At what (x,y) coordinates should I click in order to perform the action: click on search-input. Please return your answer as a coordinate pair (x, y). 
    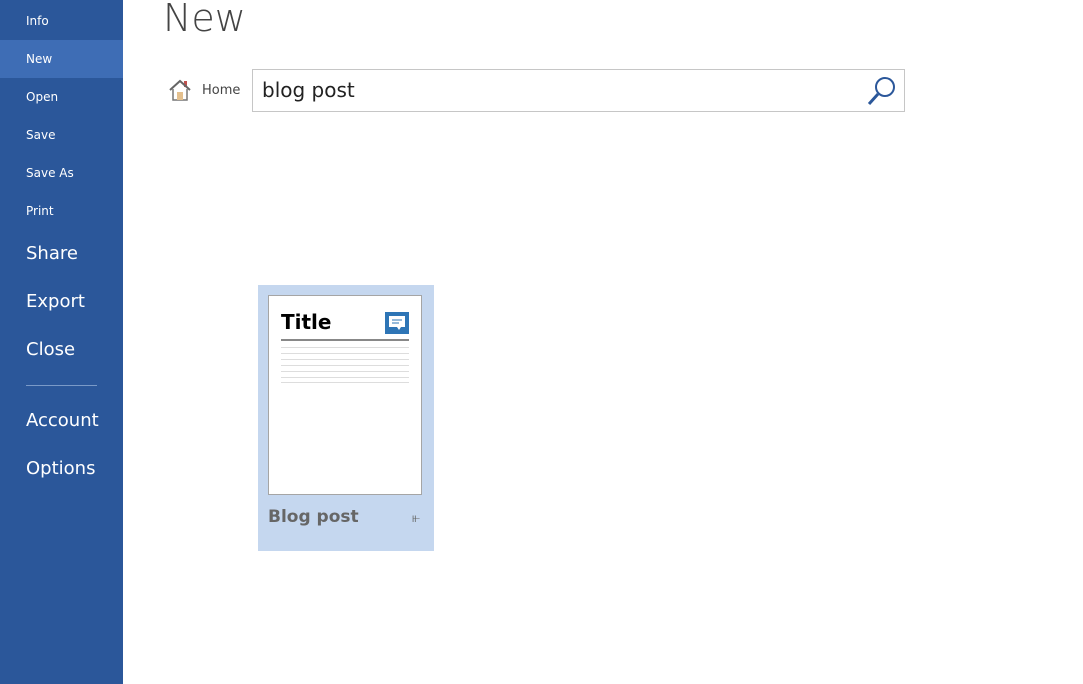
    Looking at the image, I should click on (557, 90).